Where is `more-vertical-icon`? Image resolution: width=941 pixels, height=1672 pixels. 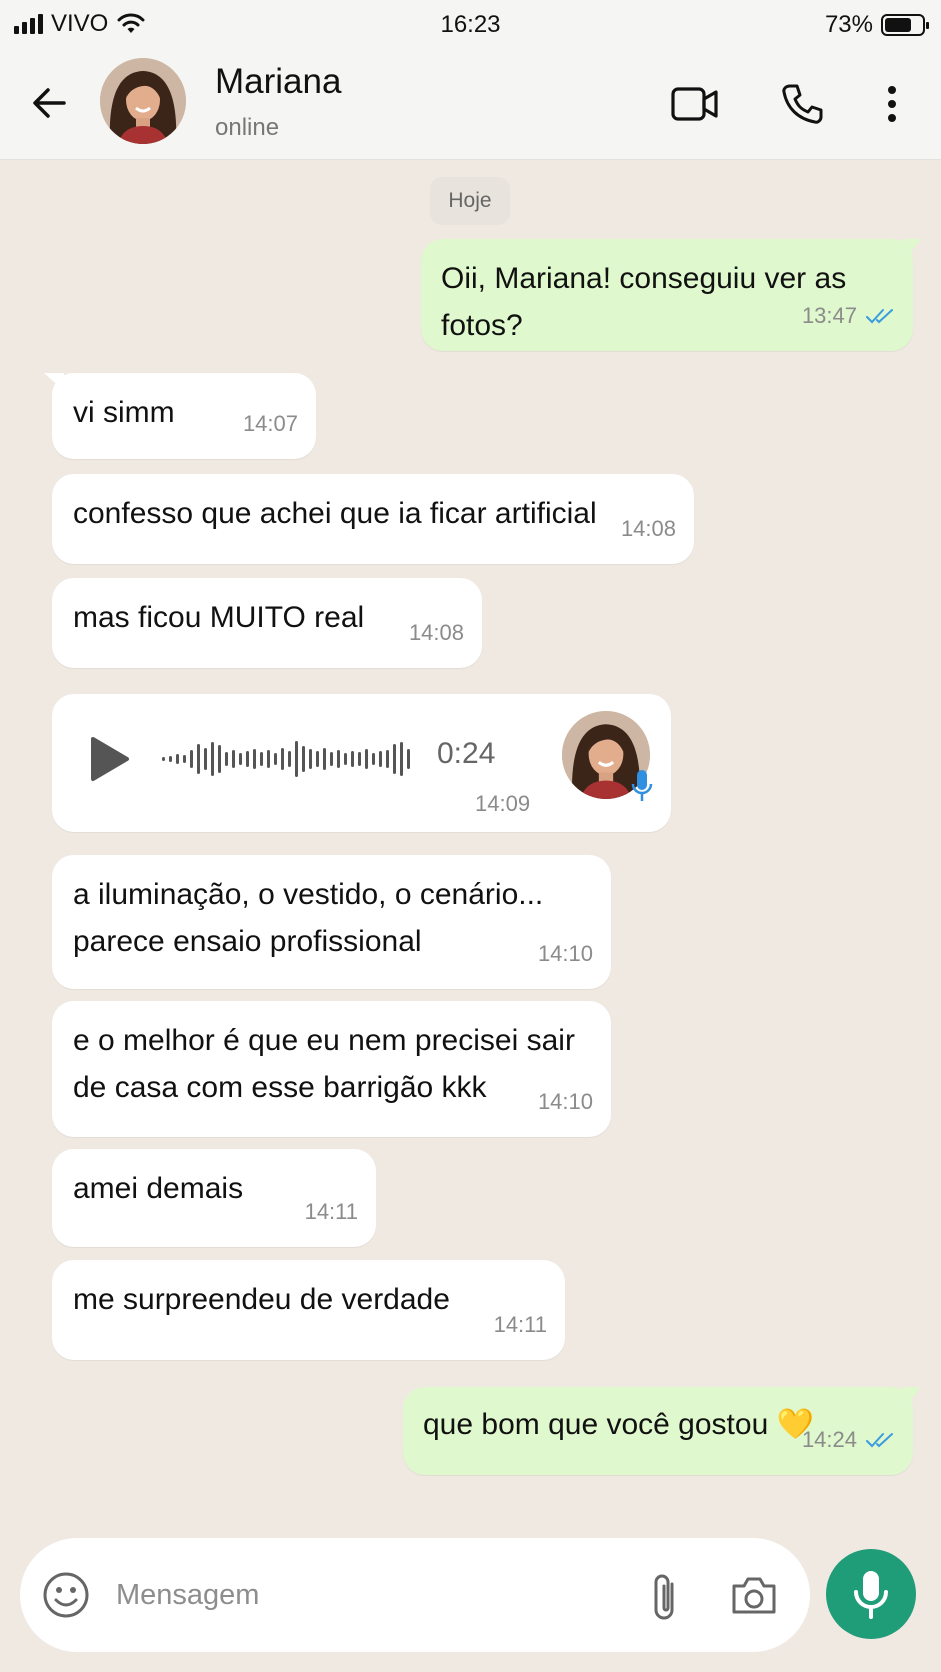 more-vertical-icon is located at coordinates (892, 104).